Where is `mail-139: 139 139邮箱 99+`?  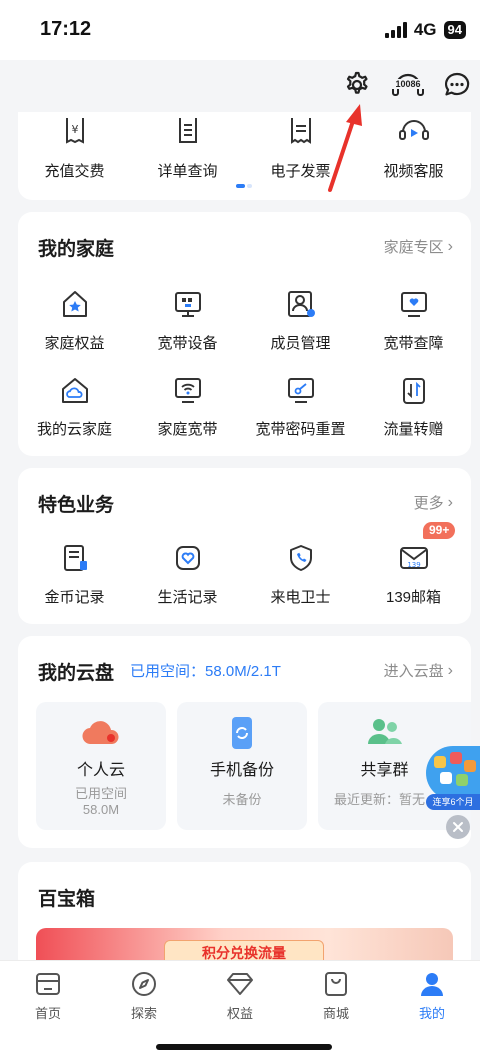 mail-139: 139 139邮箱 99+ is located at coordinates (413, 564).